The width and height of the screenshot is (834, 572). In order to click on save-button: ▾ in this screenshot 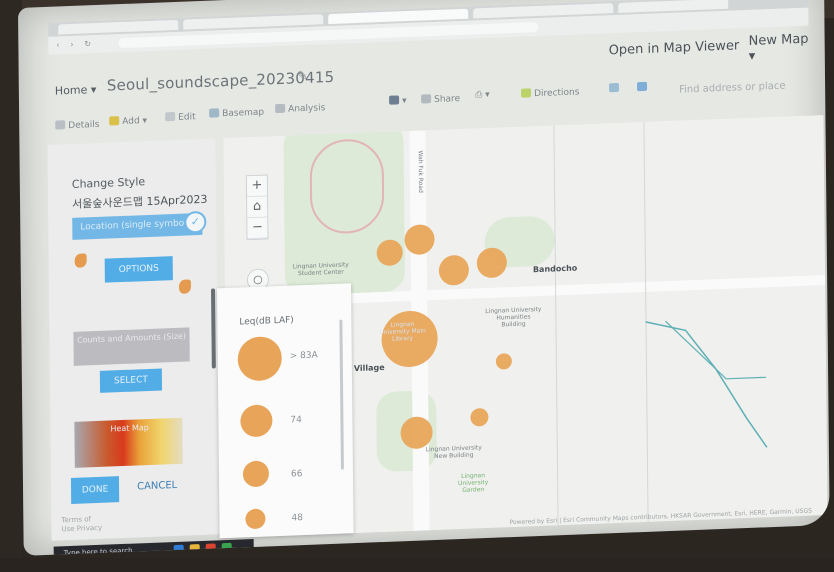, I will do `click(398, 101)`.